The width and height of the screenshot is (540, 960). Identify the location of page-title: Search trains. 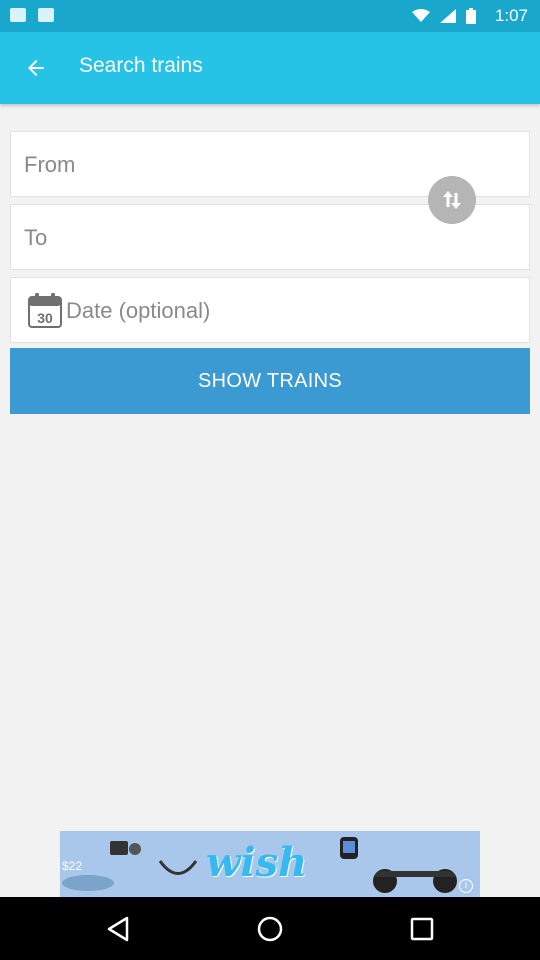
(141, 65).